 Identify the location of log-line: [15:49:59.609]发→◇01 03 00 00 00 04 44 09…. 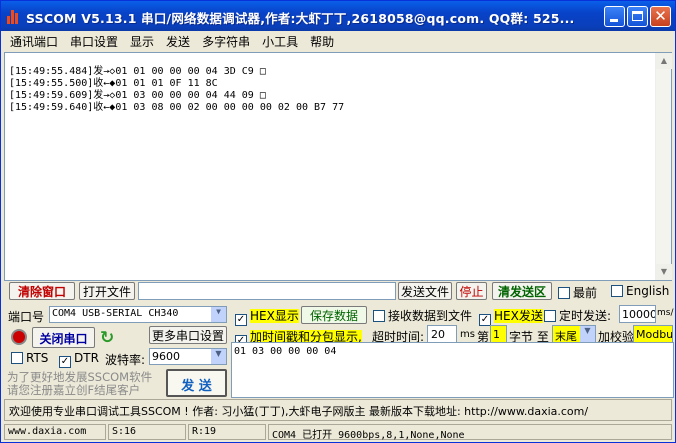
(137, 95).